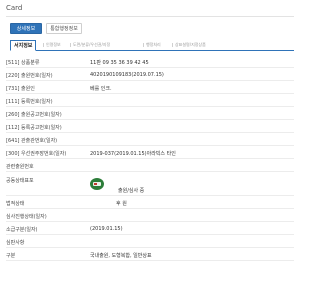 This screenshot has width=320, height=300. Describe the element at coordinates (150, 8) in the screenshot. I see `app-header: Card` at that location.